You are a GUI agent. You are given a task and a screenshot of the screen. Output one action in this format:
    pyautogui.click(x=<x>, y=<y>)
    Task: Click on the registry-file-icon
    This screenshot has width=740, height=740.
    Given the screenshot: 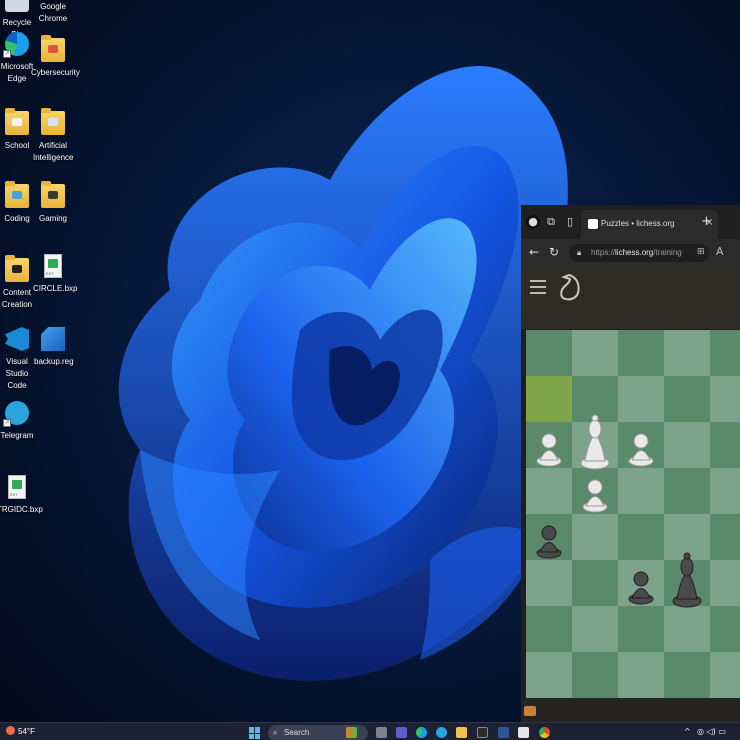 What is the action you would take?
    pyautogui.click(x=53, y=339)
    